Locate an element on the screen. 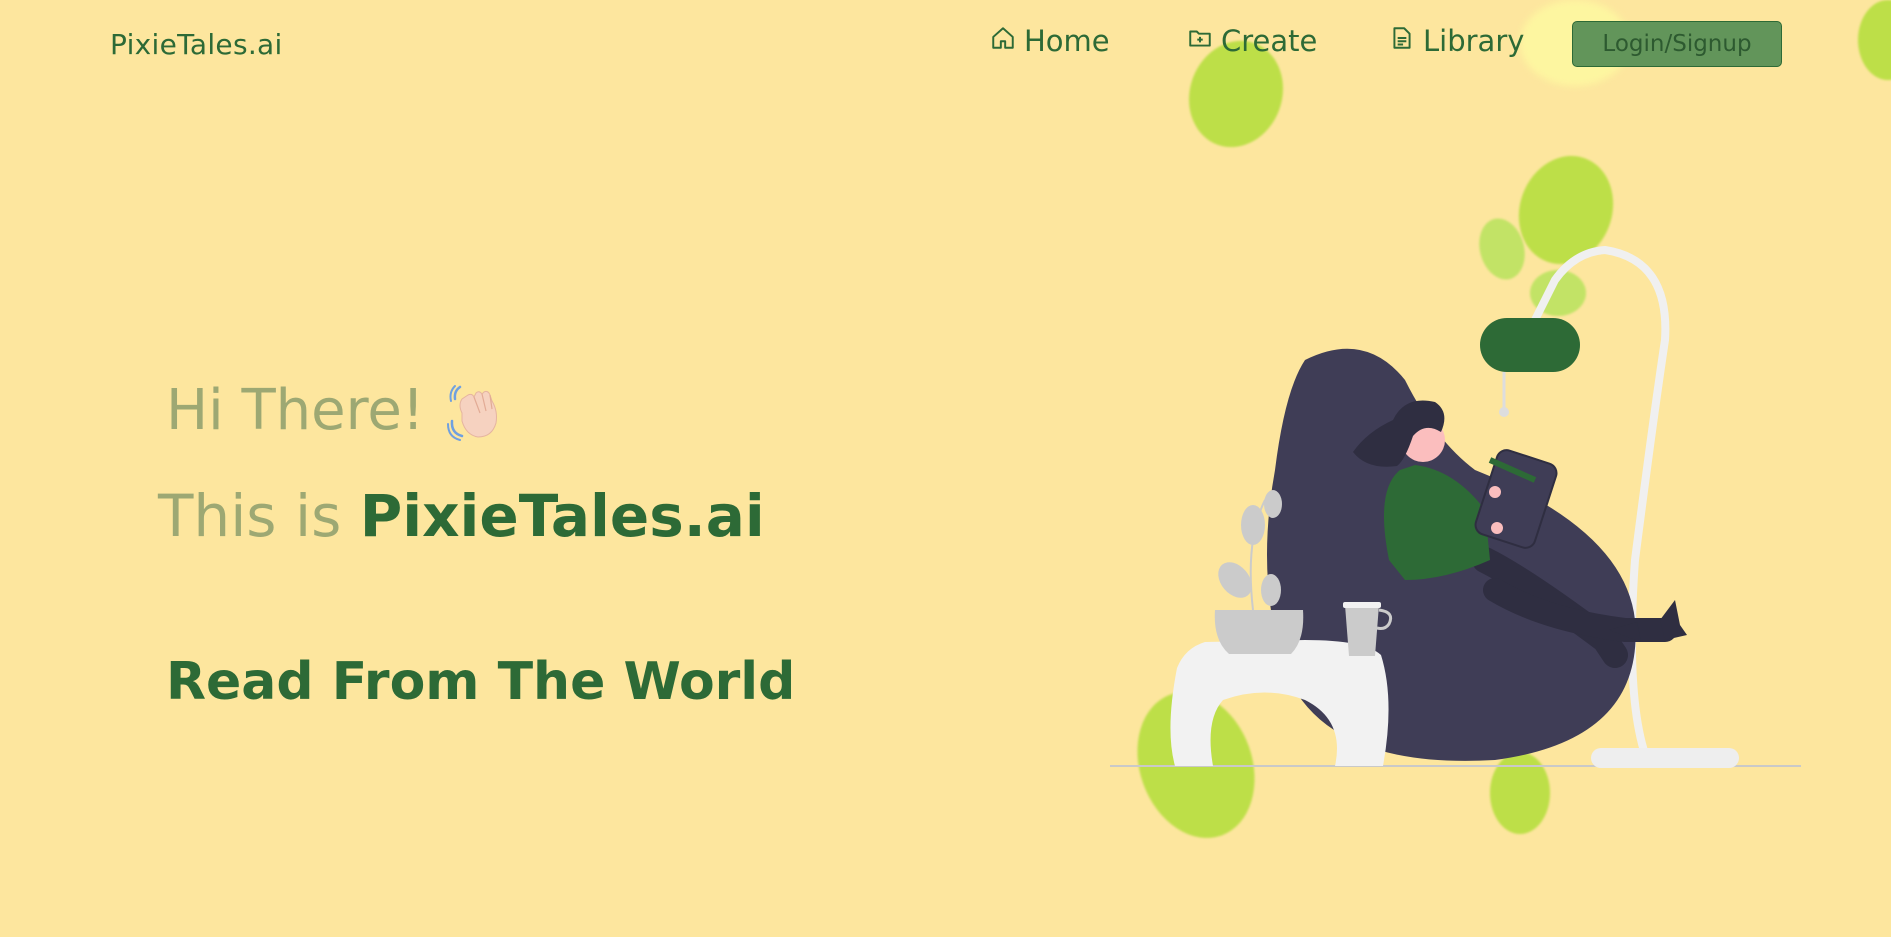 The height and width of the screenshot is (937, 1891). hero-title: This is PixieTales.ai is located at coordinates (461, 516).